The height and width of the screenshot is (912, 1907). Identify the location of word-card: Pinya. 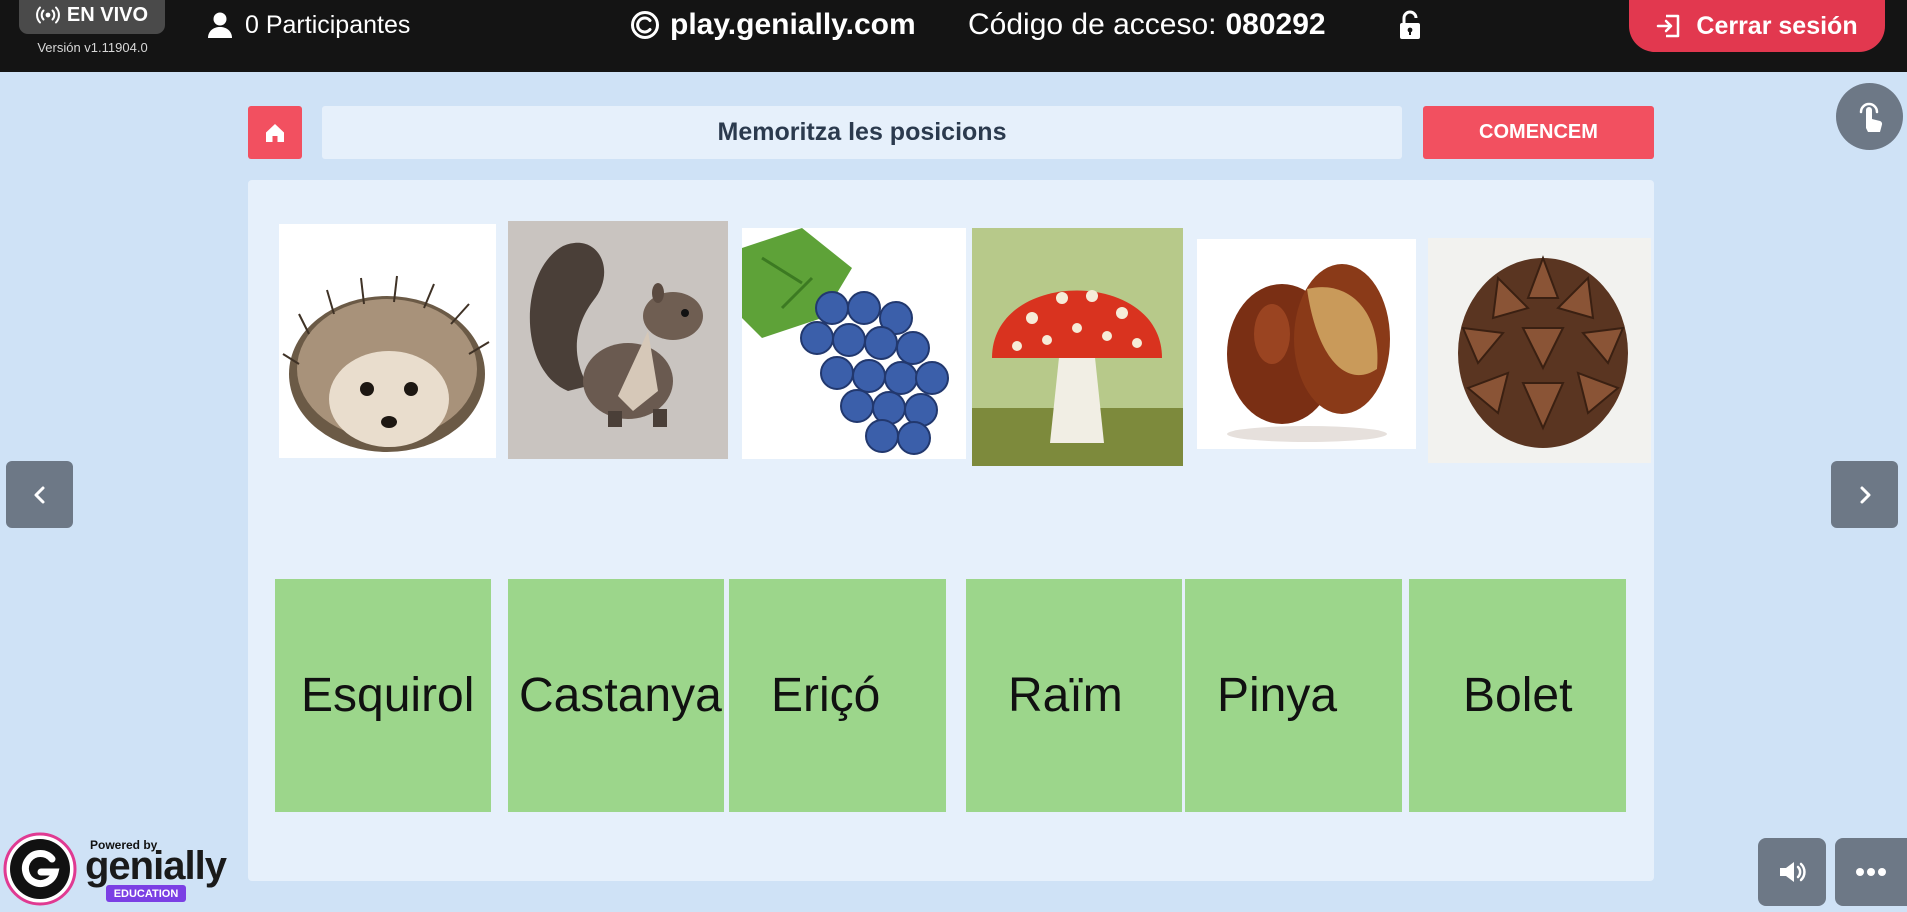
(1293, 695).